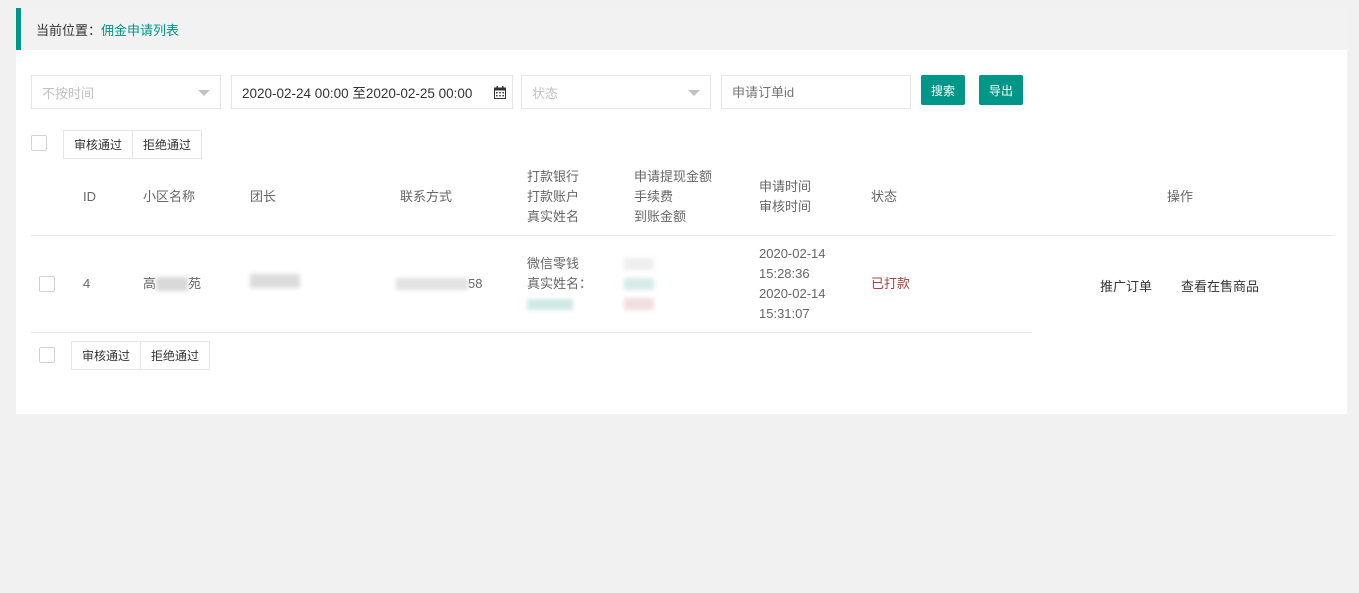 The height and width of the screenshot is (593, 1359). I want to click on row-amount-fee, so click(639, 284).